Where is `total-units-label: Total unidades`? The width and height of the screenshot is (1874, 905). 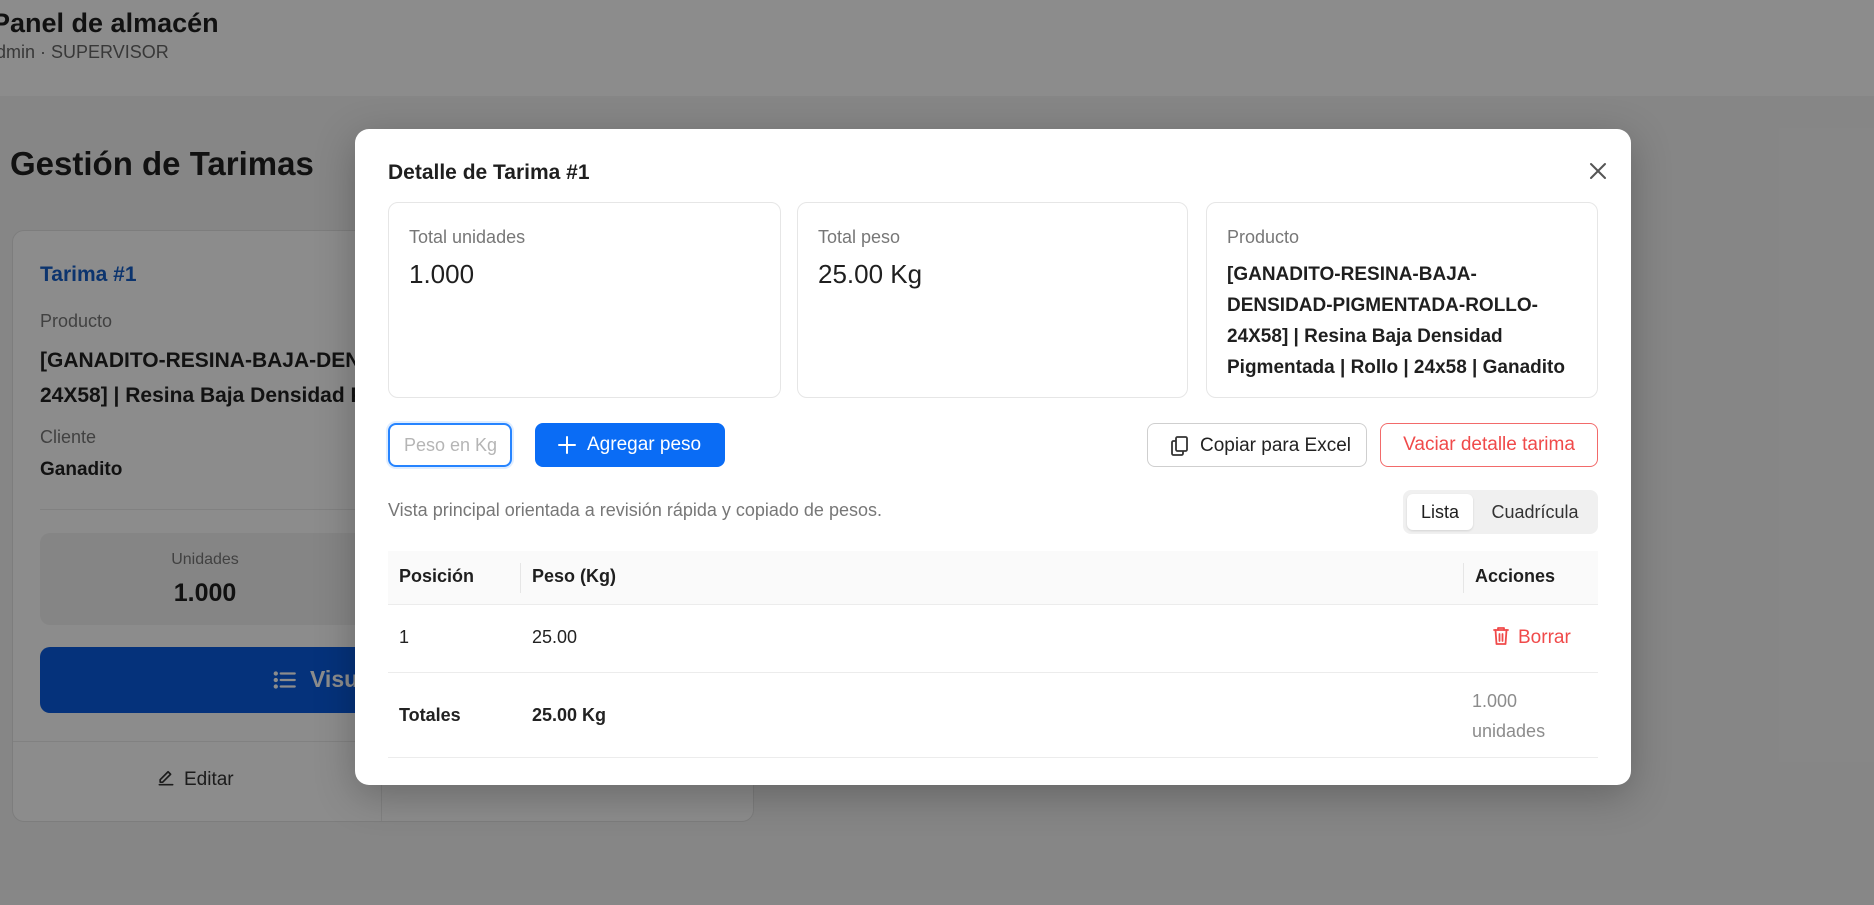
total-units-label: Total unidades is located at coordinates (467, 237).